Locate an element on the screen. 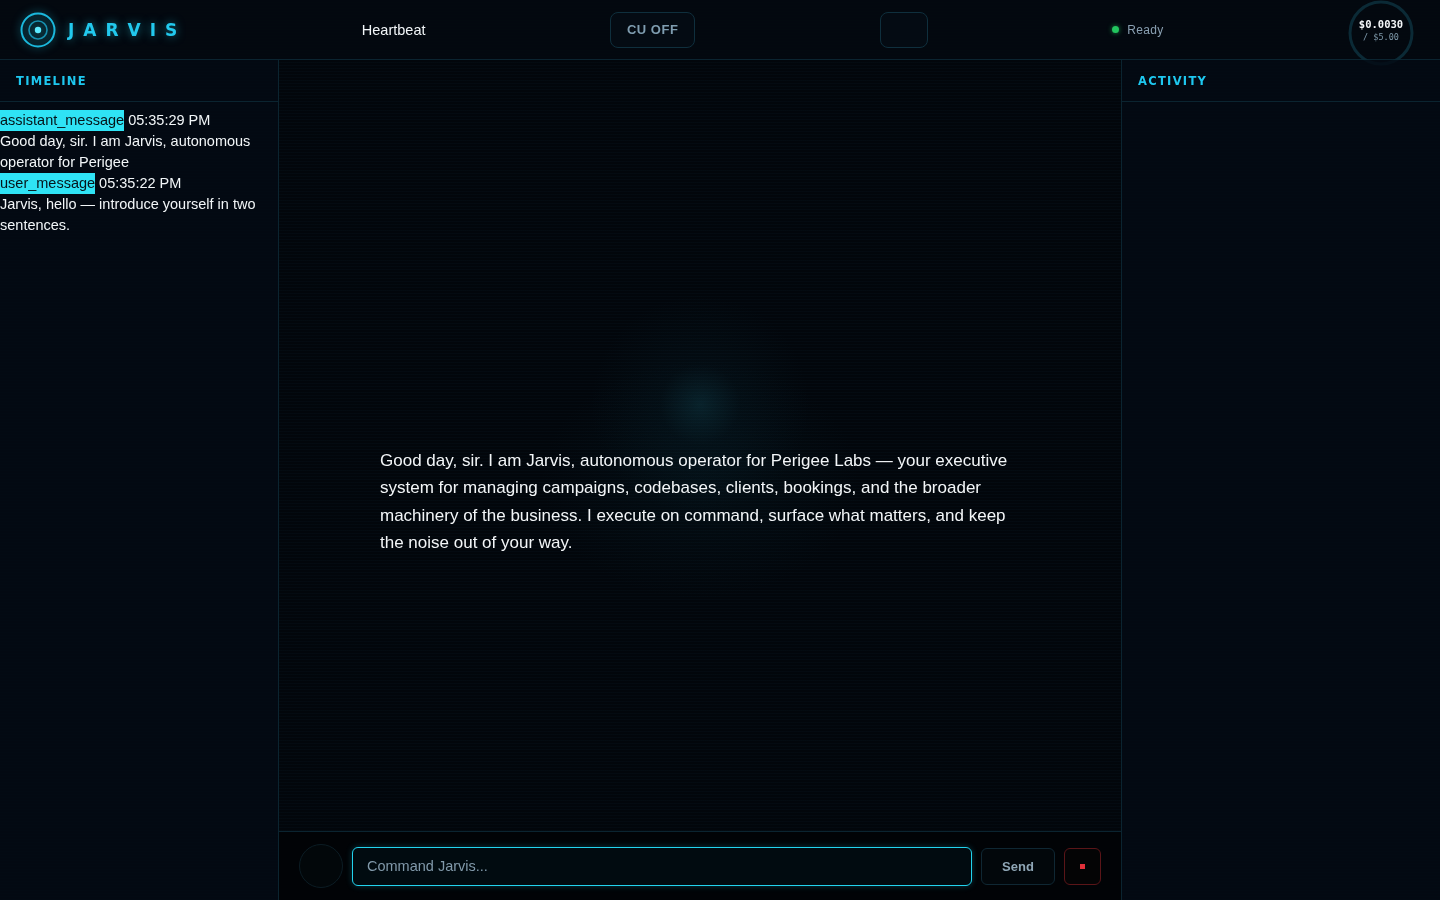 The height and width of the screenshot is (900, 1440). event-type: assistant_message is located at coordinates (62, 120).